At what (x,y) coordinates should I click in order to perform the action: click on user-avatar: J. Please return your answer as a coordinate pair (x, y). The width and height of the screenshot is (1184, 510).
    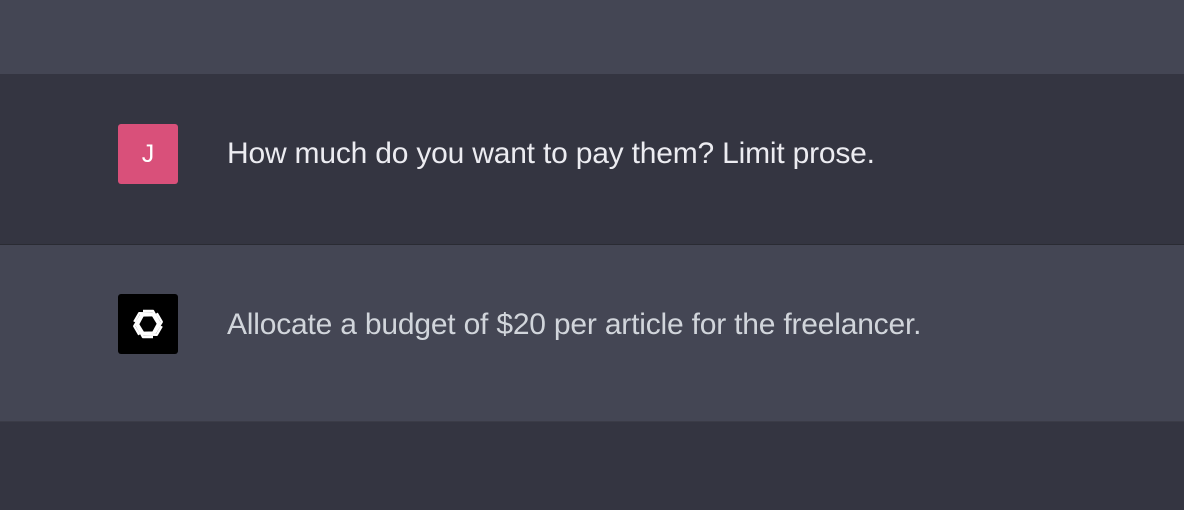
    Looking at the image, I should click on (148, 154).